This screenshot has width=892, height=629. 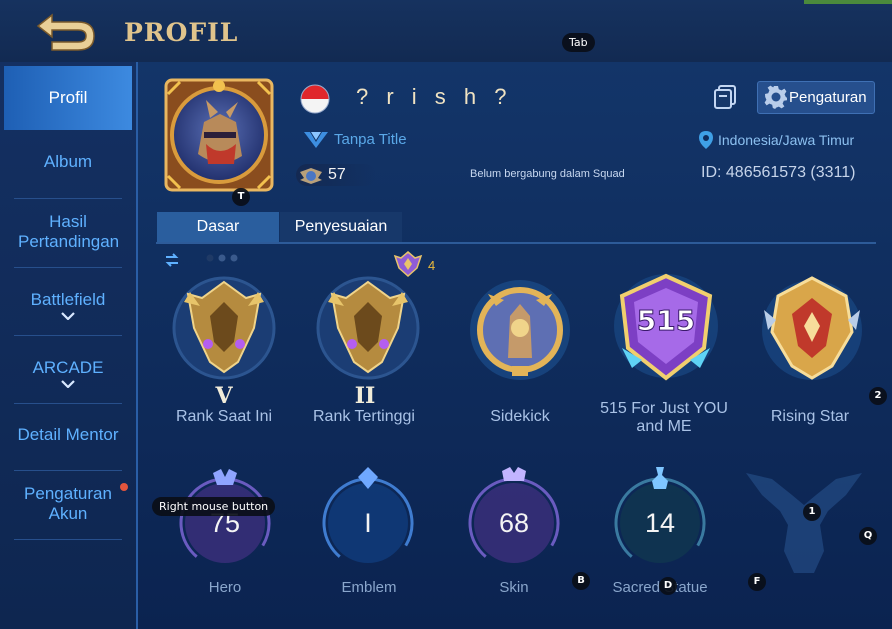 I want to click on sidebar-item-label: Pengaturan Akun, so click(x=68, y=503).